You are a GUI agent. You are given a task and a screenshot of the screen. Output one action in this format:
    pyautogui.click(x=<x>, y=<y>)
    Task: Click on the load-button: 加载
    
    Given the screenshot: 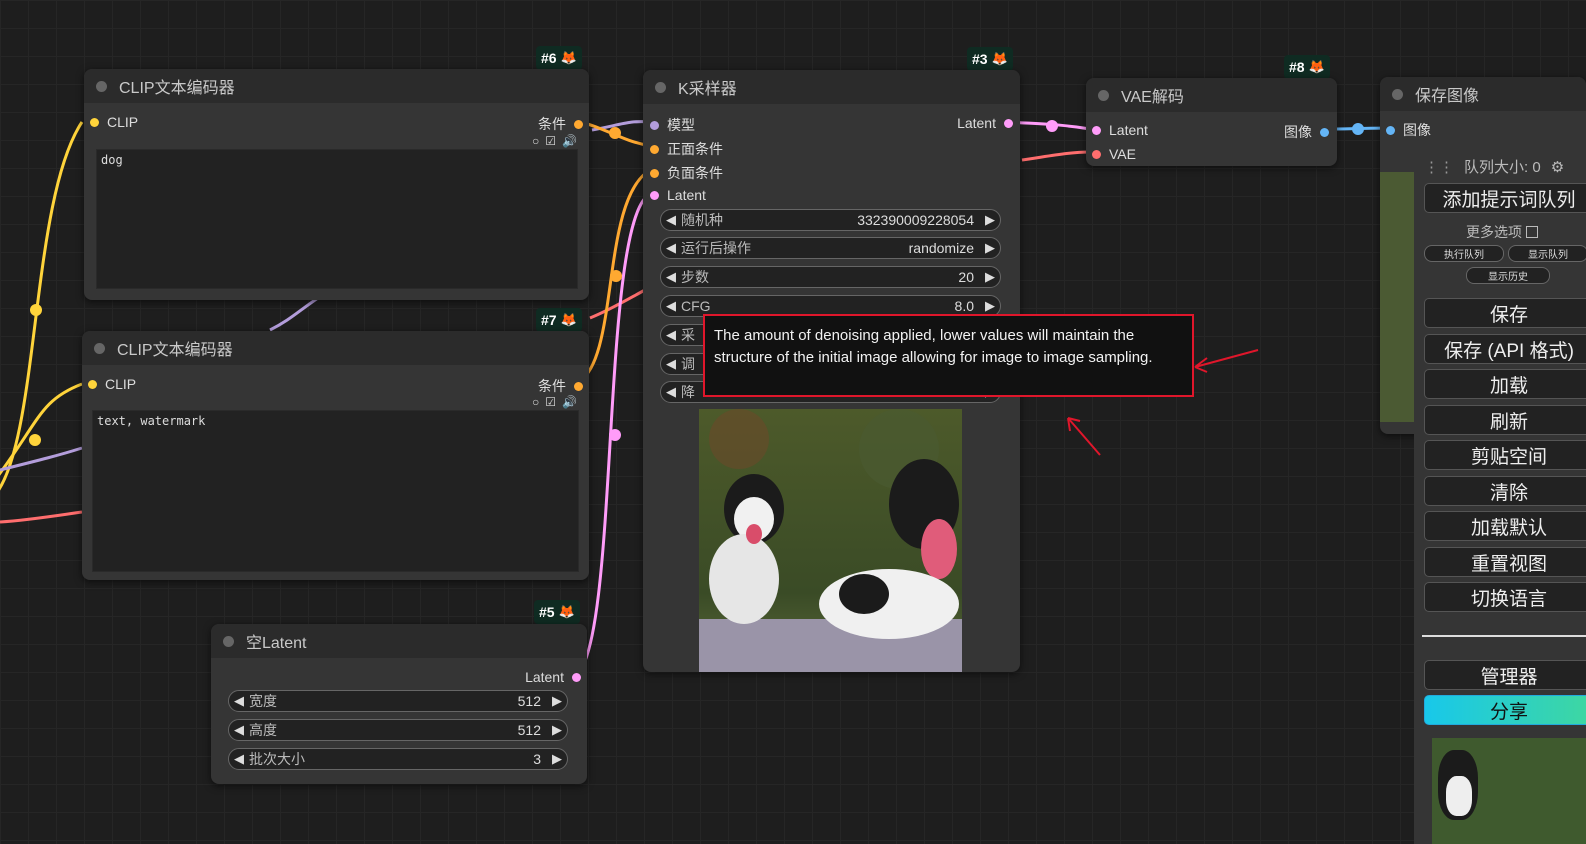 What is the action you would take?
    pyautogui.click(x=1505, y=384)
    